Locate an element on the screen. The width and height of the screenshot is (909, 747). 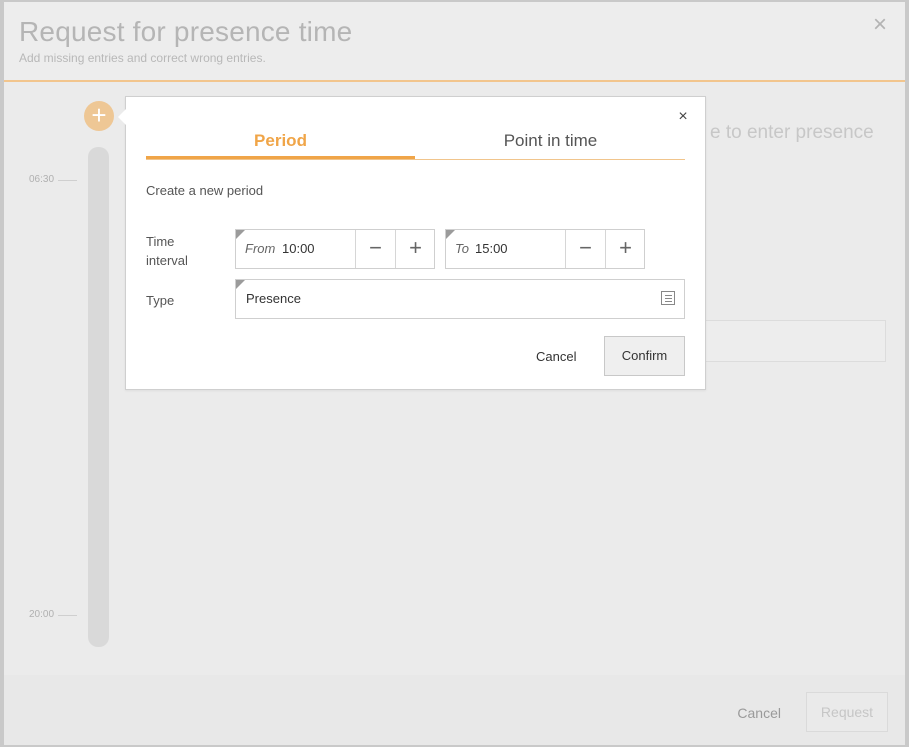
add-entry-button: + is located at coordinates (99, 116).